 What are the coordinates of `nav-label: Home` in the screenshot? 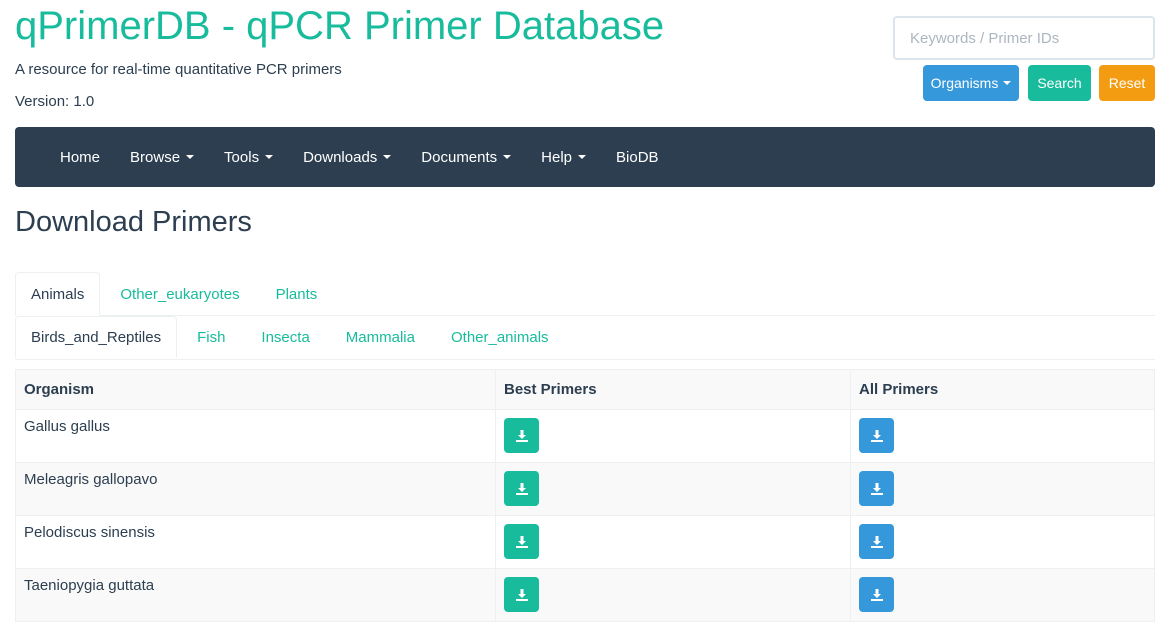 It's located at (80, 157).